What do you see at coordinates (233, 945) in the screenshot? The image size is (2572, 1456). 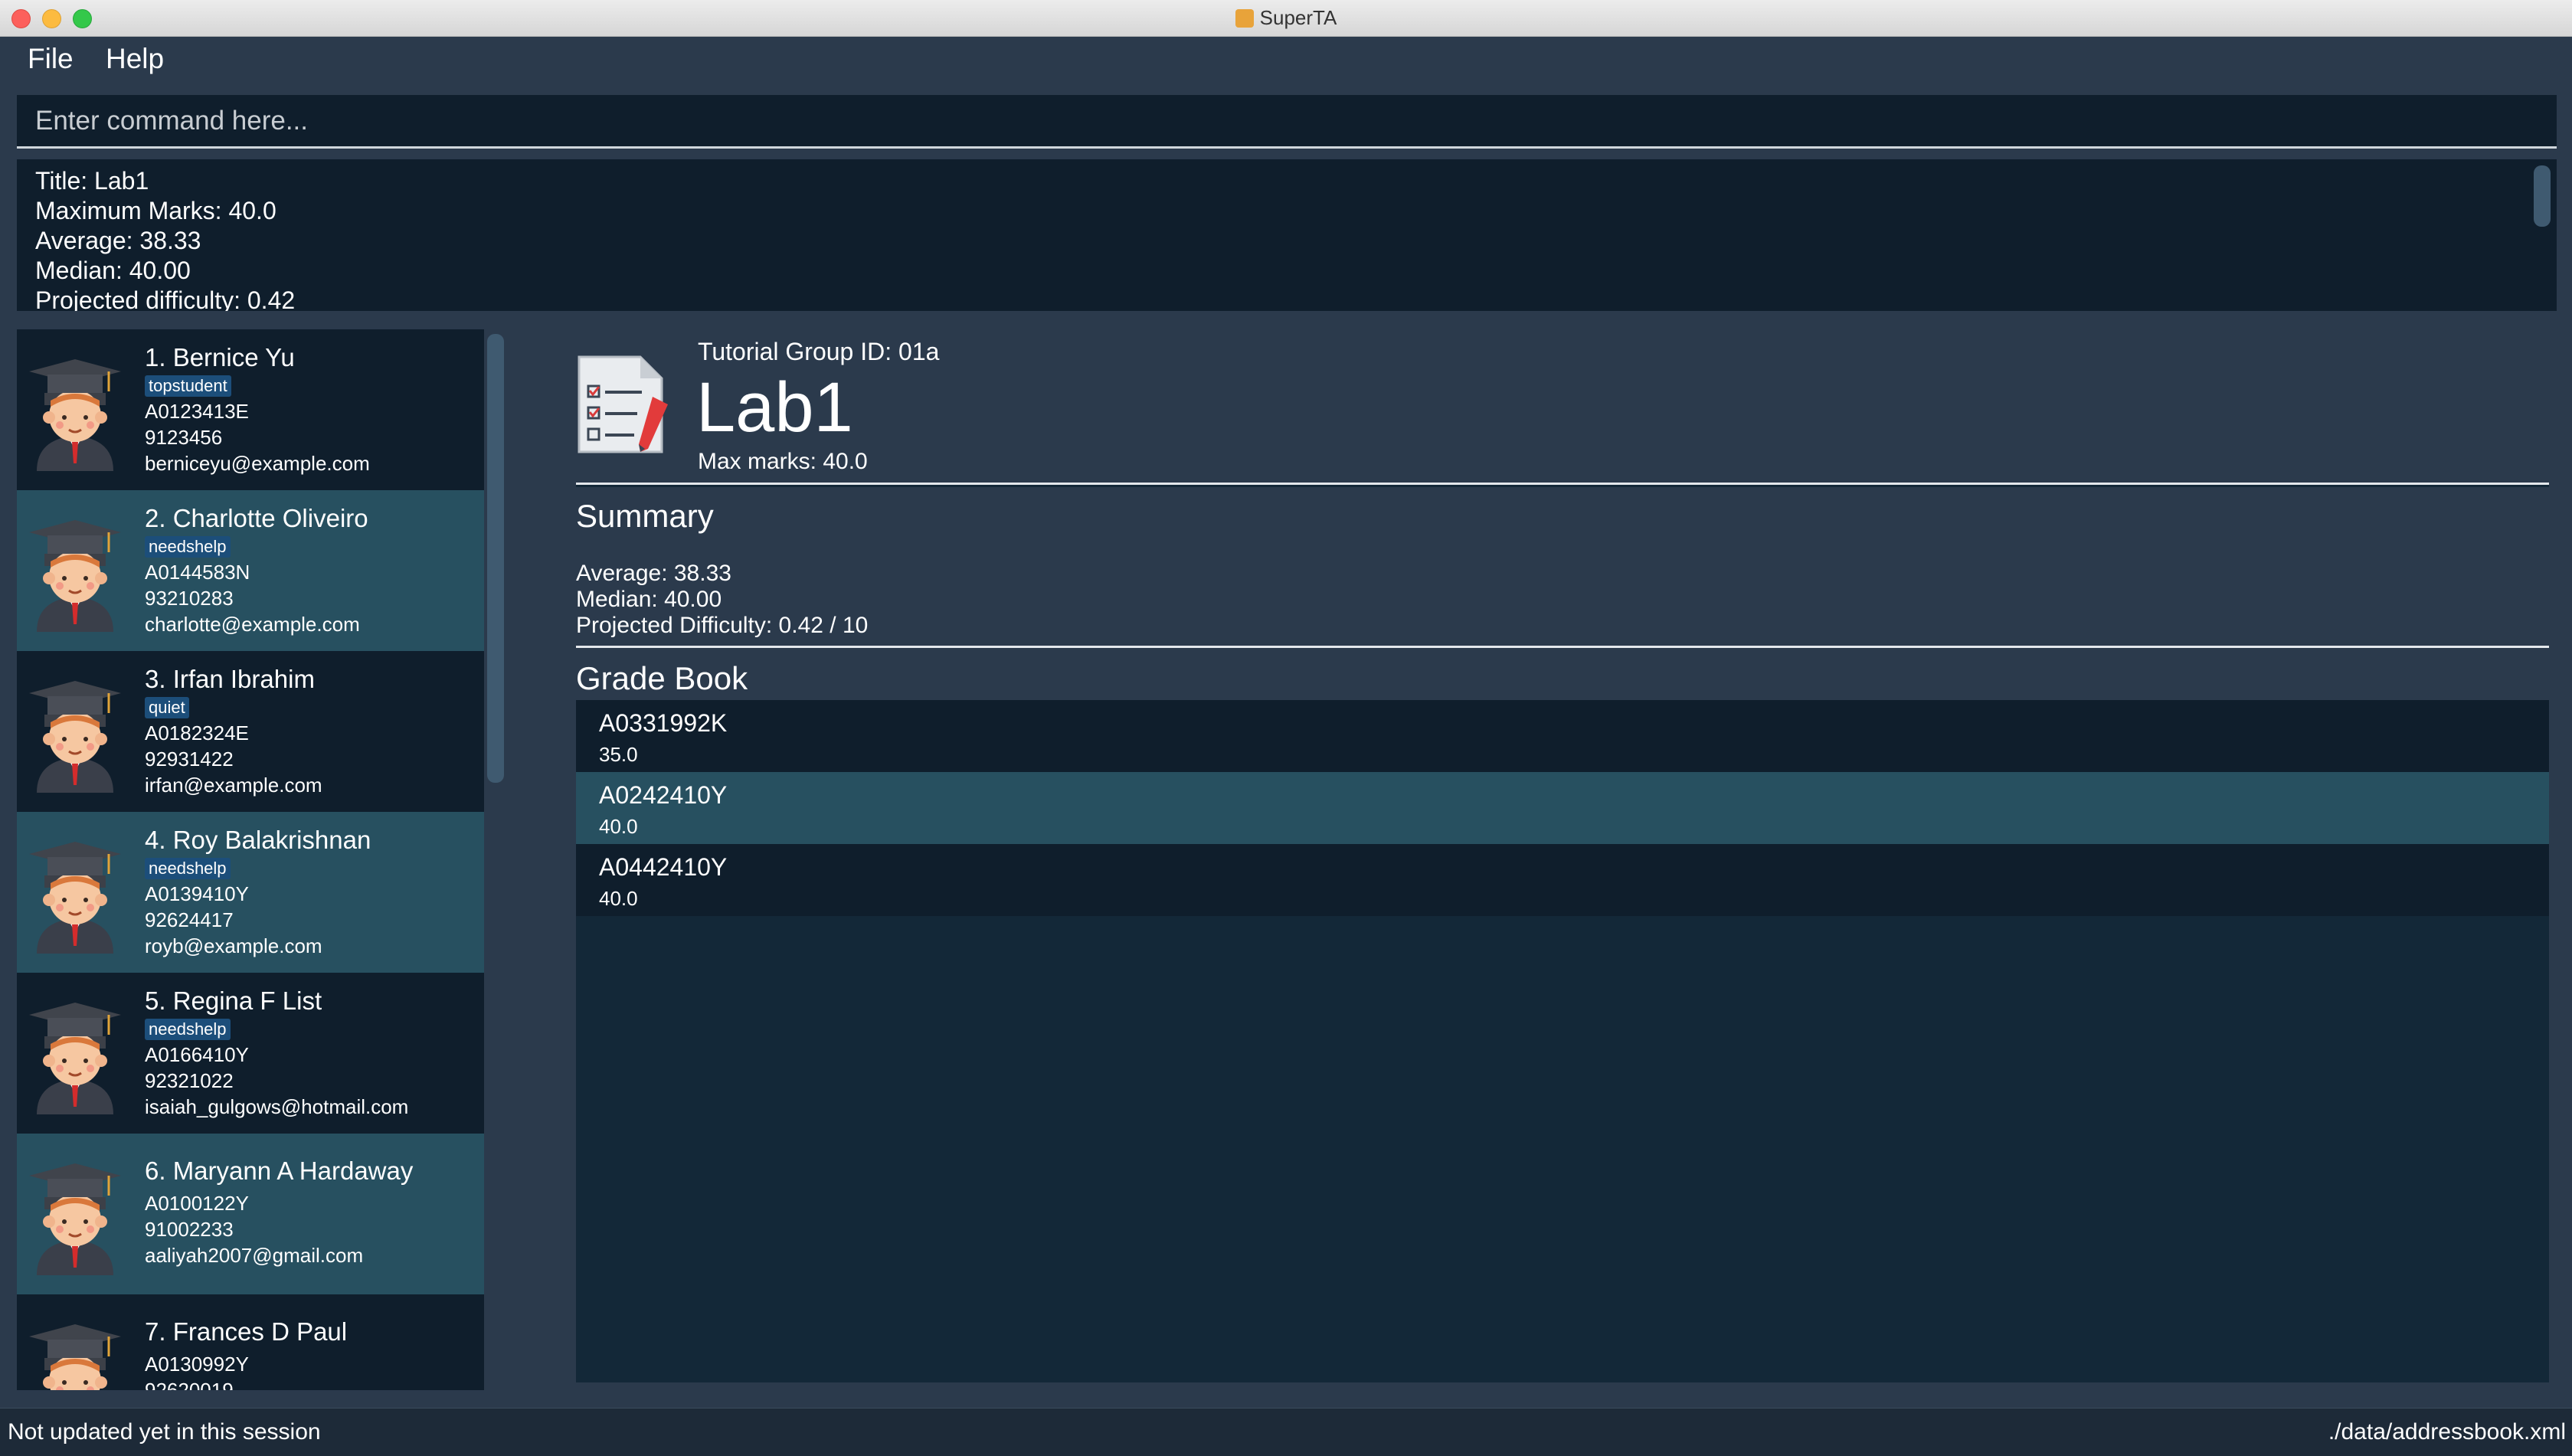 I see `student-email: royb@example.com` at bounding box center [233, 945].